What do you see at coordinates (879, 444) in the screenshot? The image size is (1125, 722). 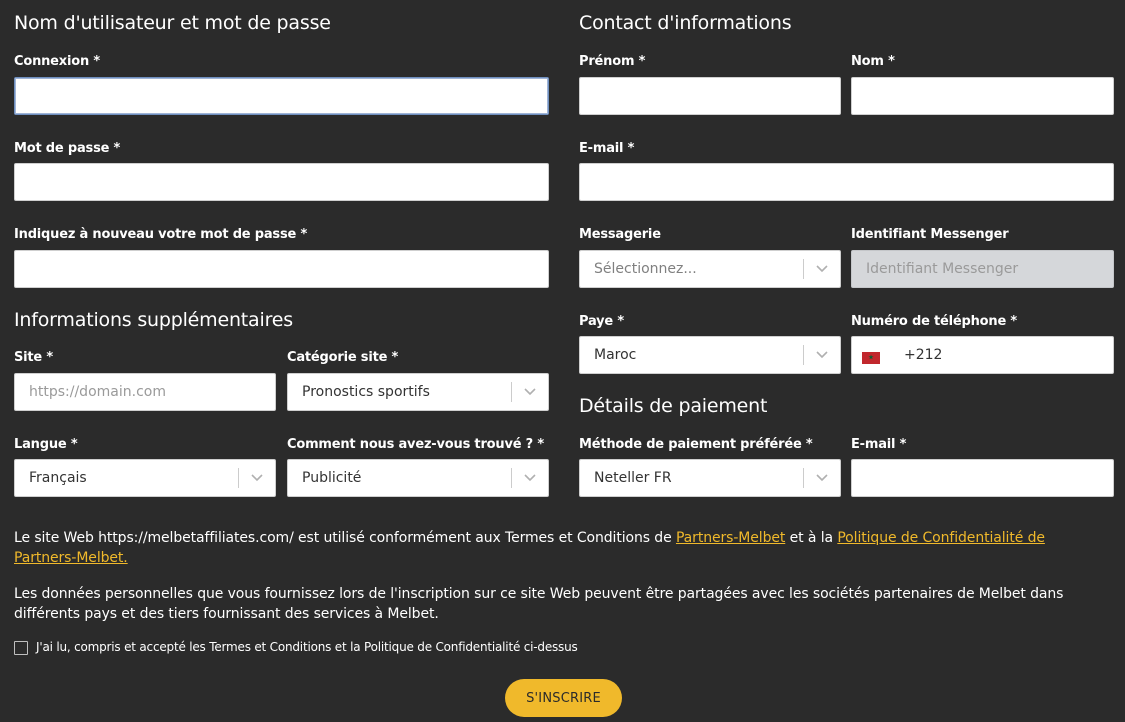 I see `payment-email-label: E-mail *` at bounding box center [879, 444].